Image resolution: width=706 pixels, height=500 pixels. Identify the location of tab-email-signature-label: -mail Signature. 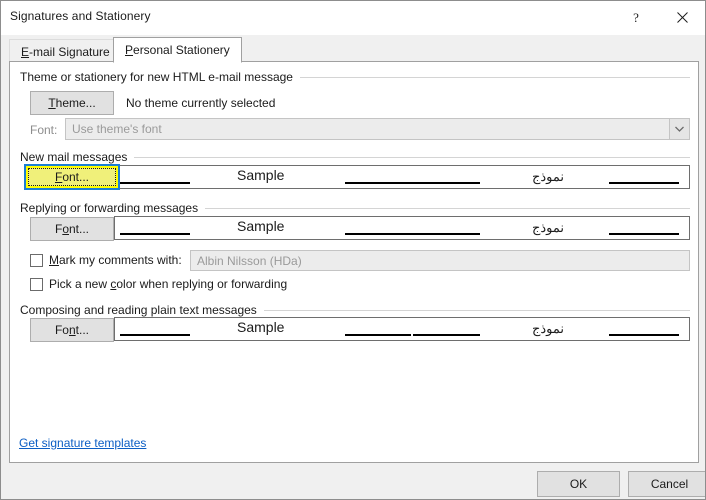
(69, 51).